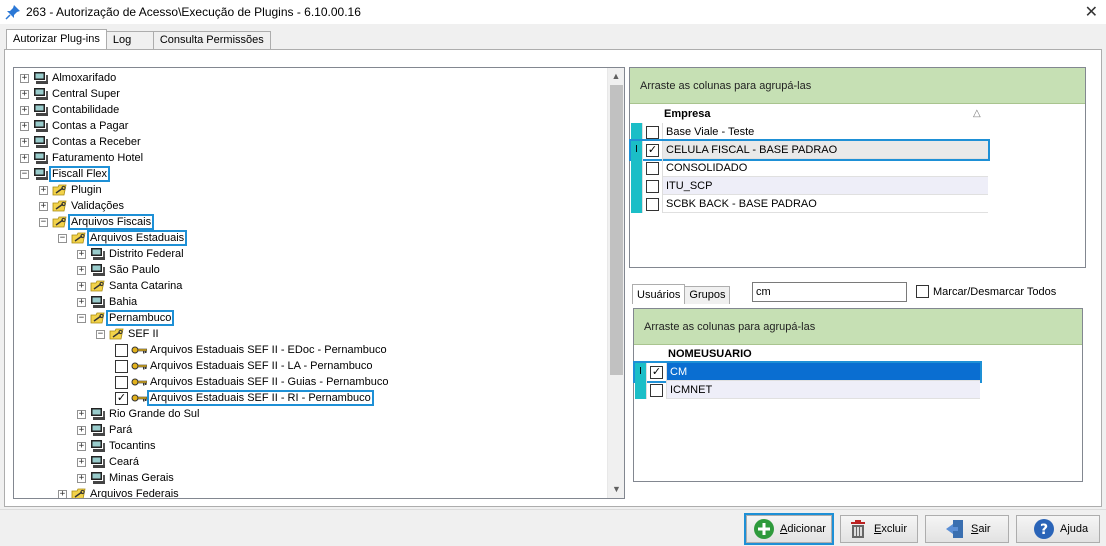 This screenshot has height=546, width=1106. I want to click on tree-item: − Pernambuco, so click(126, 318).